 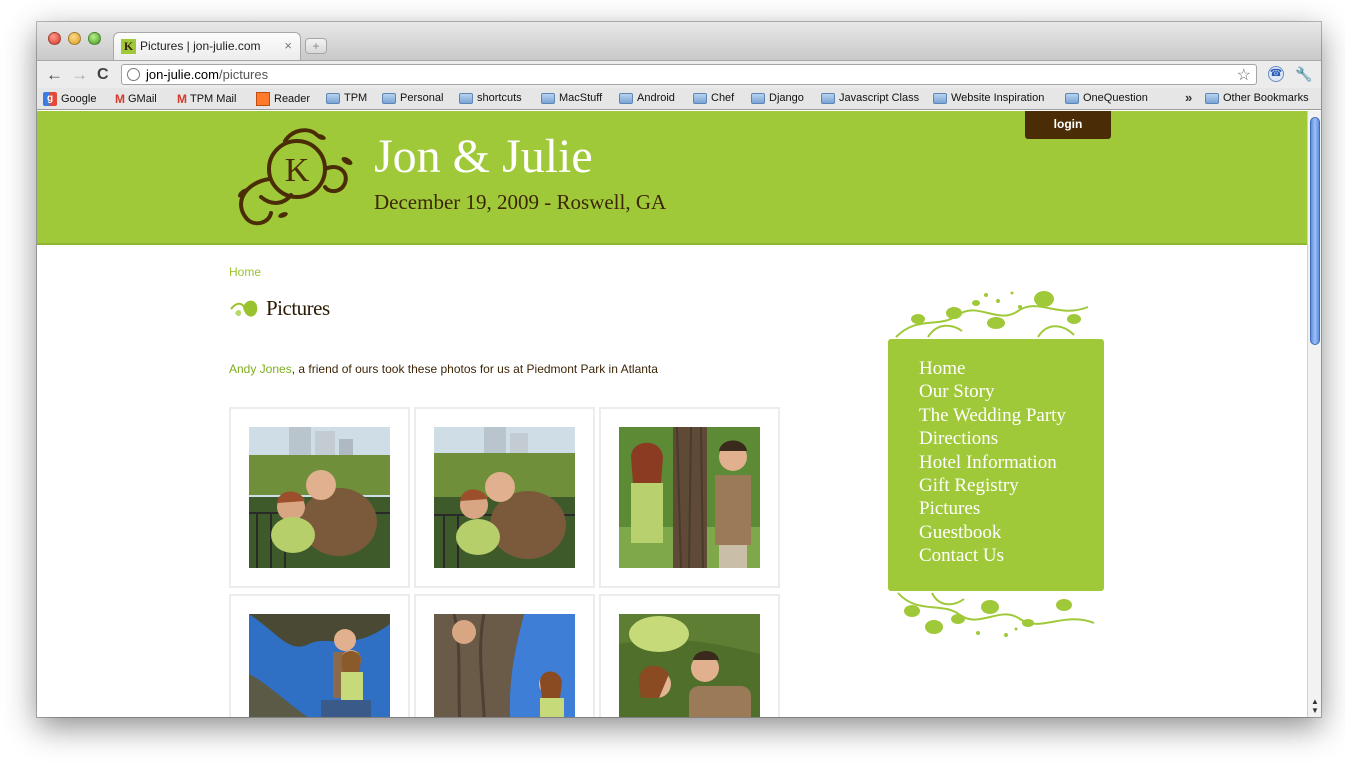 I want to click on bookmark-tpm-mail: M TPM Mail, so click(x=206, y=99).